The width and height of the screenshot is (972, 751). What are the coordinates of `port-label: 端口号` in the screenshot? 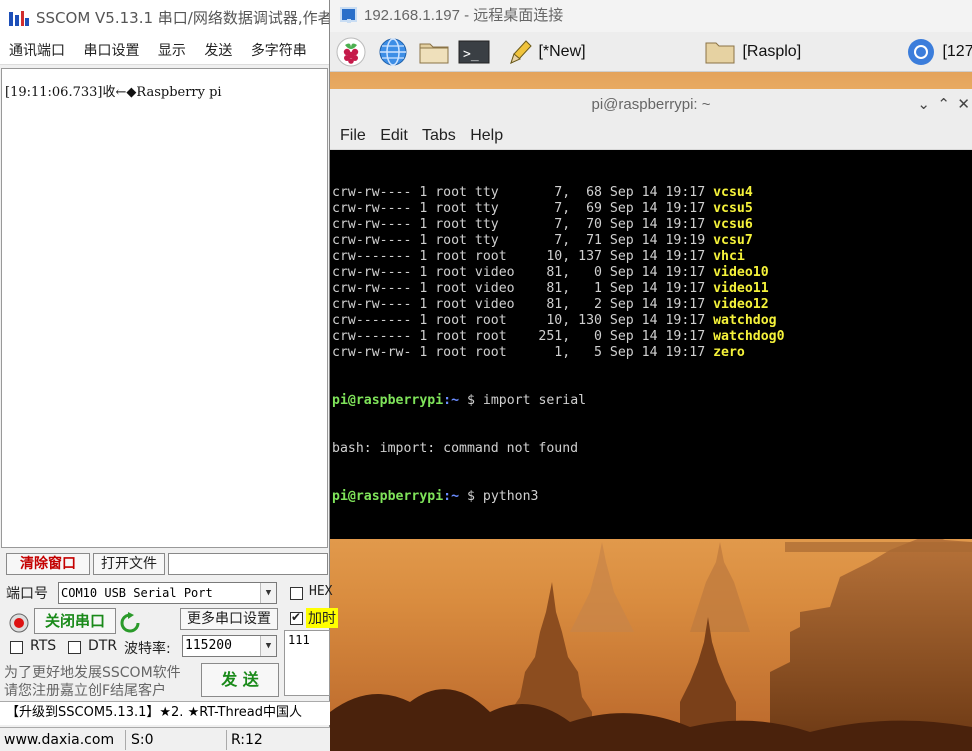 It's located at (27, 594).